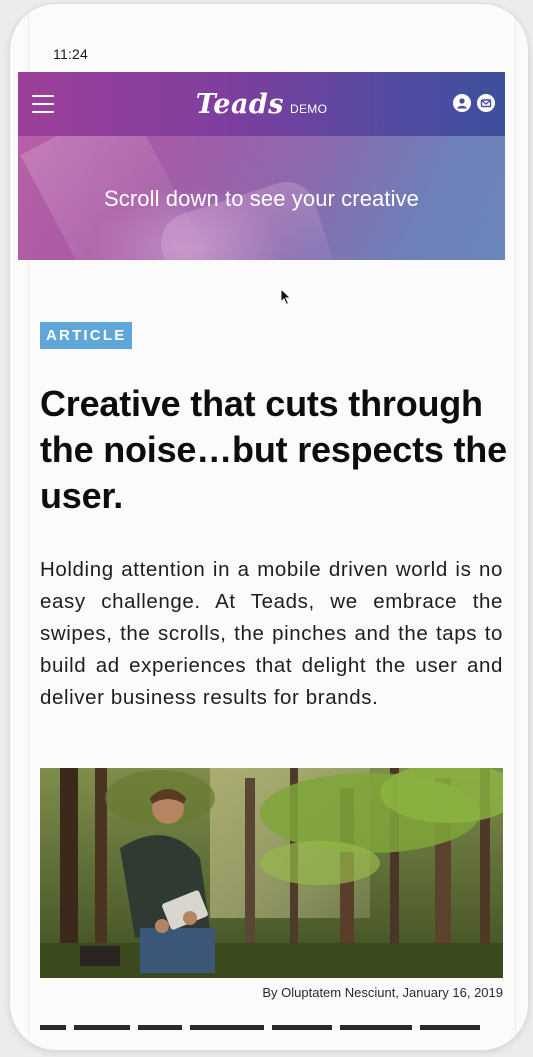  Describe the element at coordinates (474, 103) in the screenshot. I see `nav-icons` at that location.